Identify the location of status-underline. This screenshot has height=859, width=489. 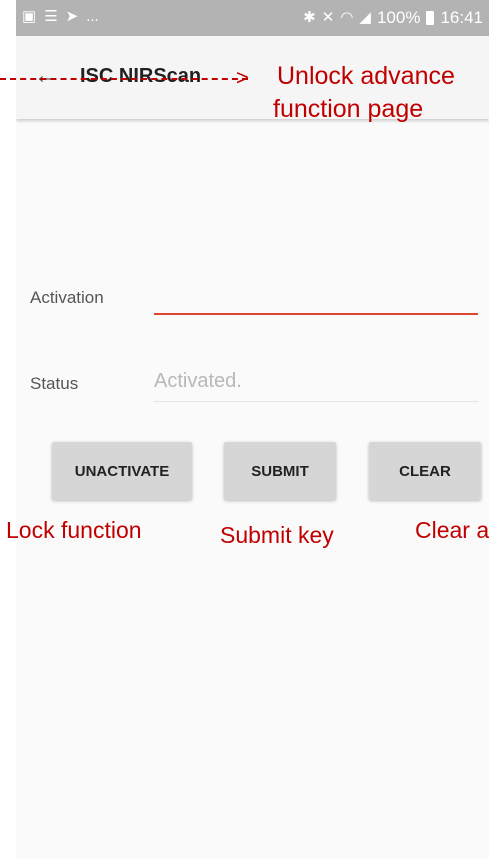
(316, 401).